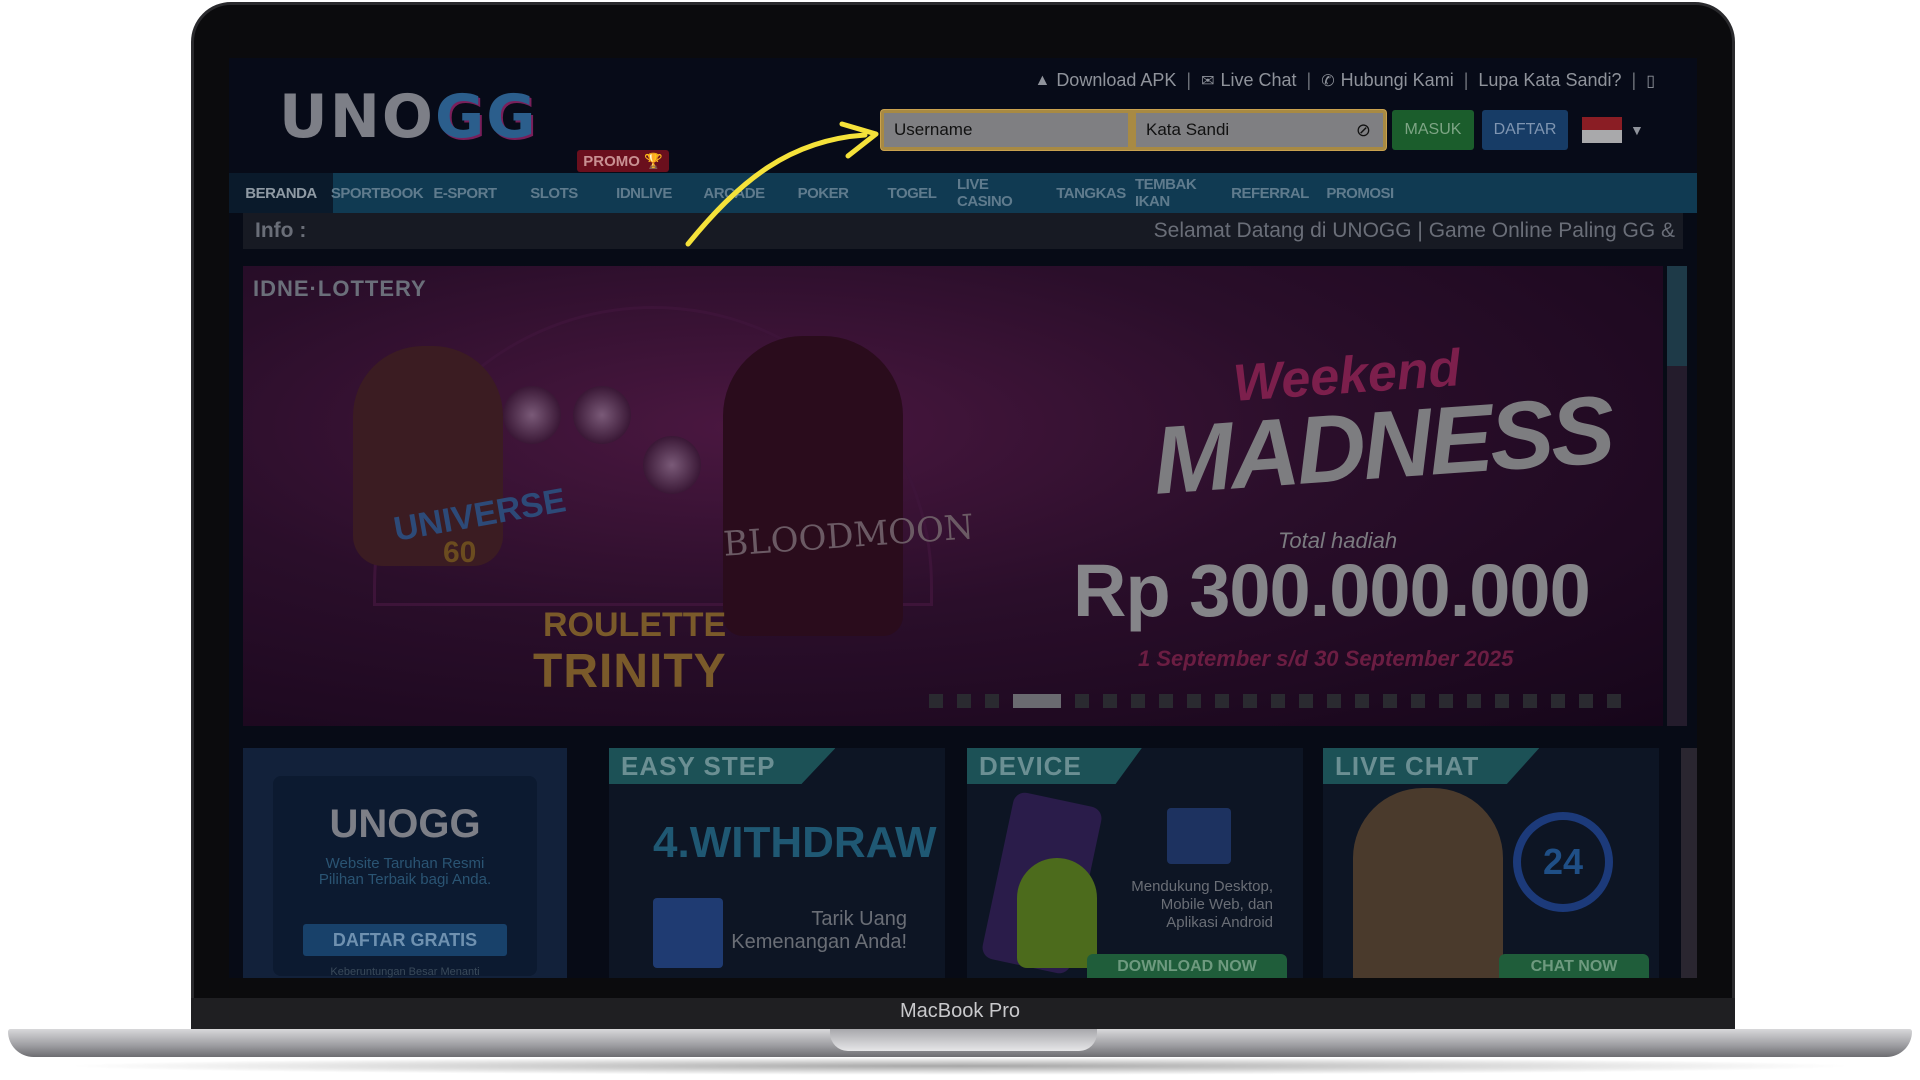 The height and width of the screenshot is (1080, 1920). I want to click on nav-referral: REFERRAL, so click(1270, 193).